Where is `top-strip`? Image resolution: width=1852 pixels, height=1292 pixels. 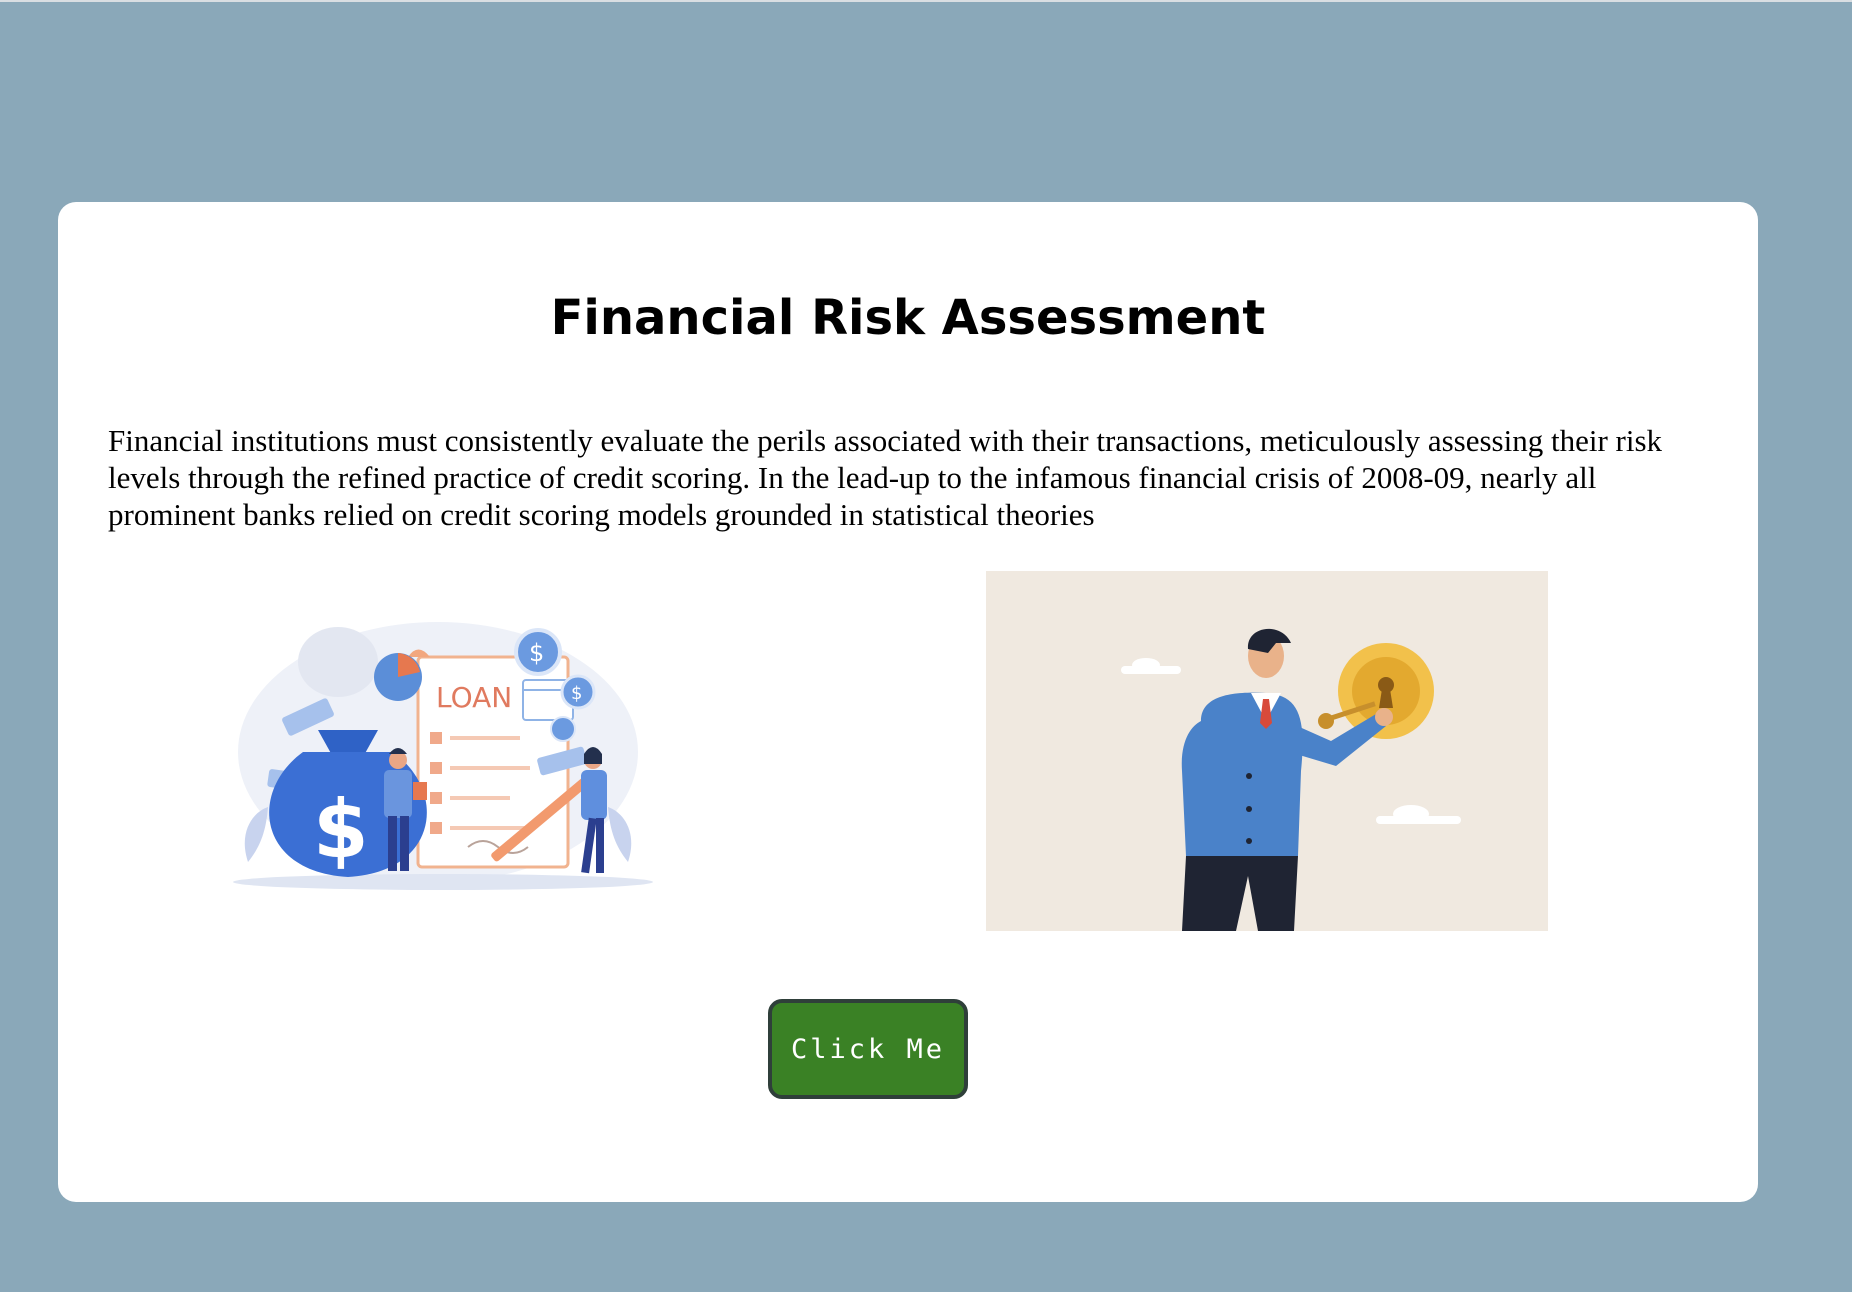 top-strip is located at coordinates (926, 1).